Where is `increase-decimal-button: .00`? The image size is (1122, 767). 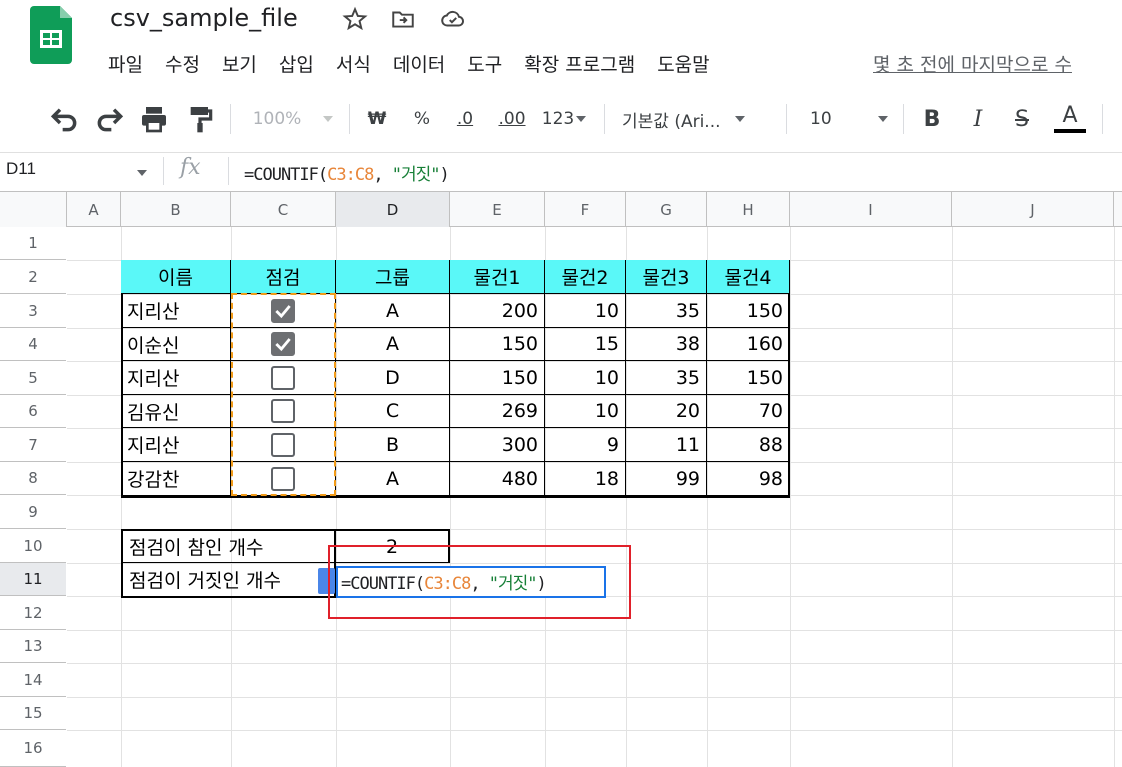 increase-decimal-button: .00 is located at coordinates (512, 119).